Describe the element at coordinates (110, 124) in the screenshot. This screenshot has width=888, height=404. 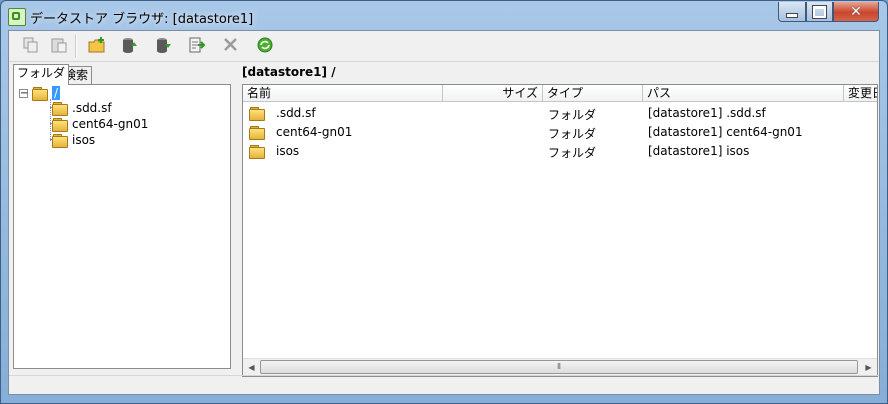
I see `tree-item-label: cent64-gn01` at that location.